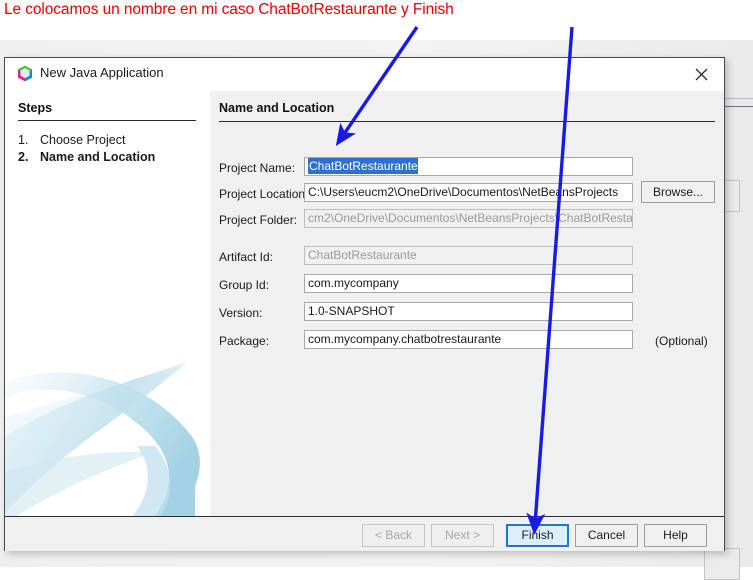 This screenshot has height=580, width=753. I want to click on dialog-title: New Java Application, so click(102, 72).